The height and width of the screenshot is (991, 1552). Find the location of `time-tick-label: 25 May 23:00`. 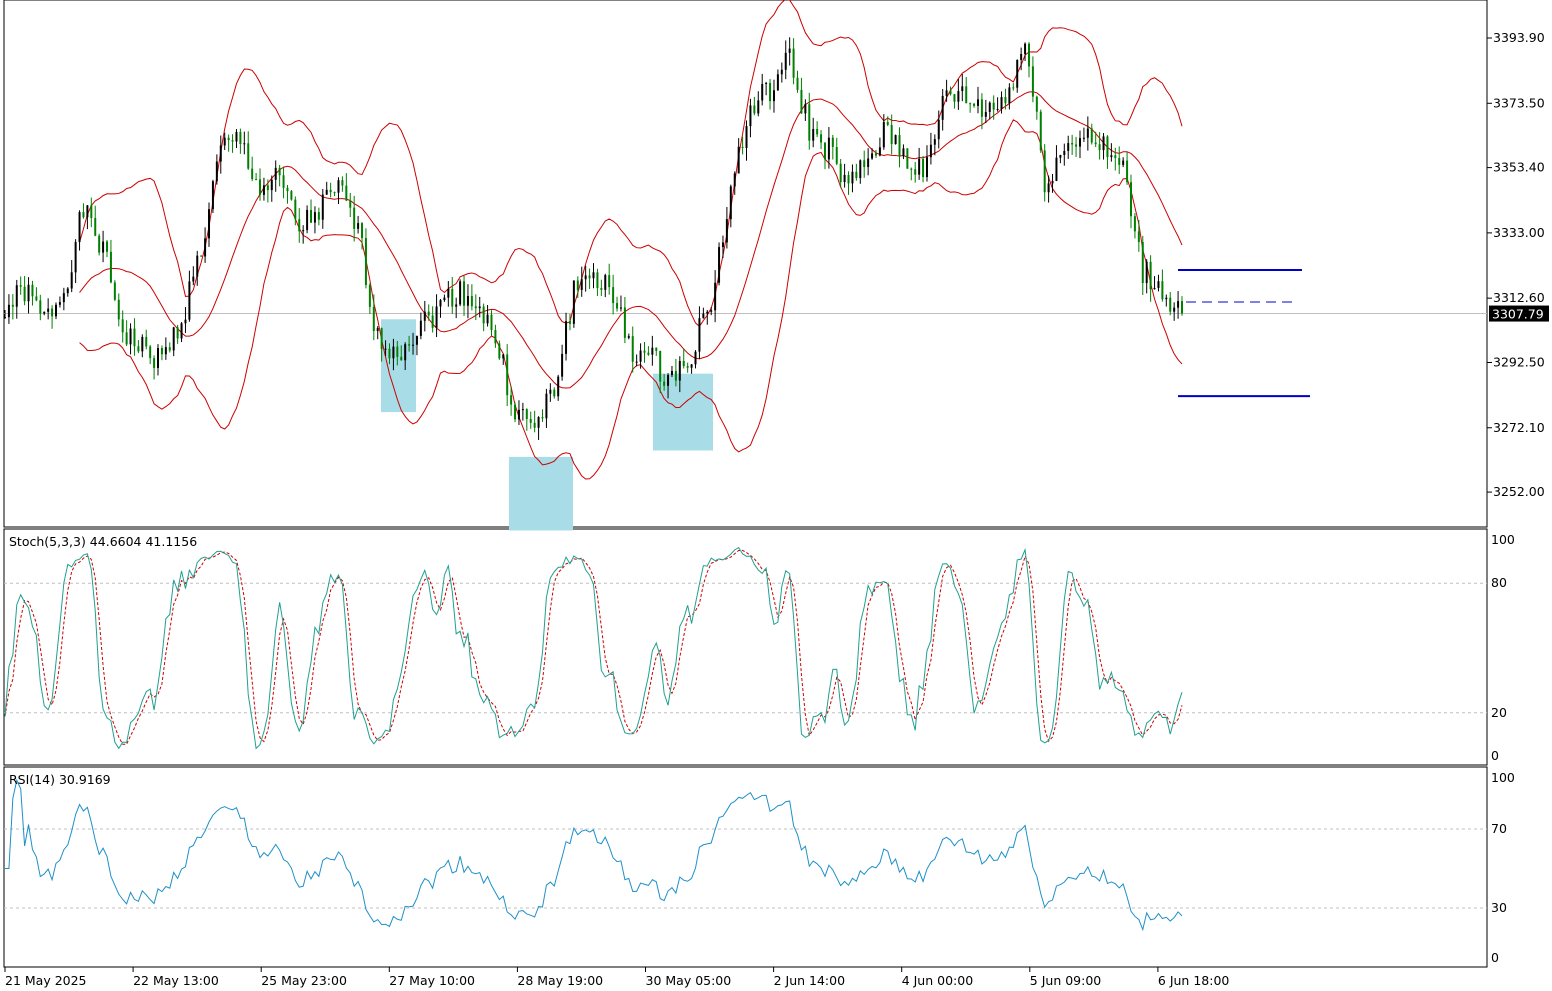

time-tick-label: 25 May 23:00 is located at coordinates (304, 980).